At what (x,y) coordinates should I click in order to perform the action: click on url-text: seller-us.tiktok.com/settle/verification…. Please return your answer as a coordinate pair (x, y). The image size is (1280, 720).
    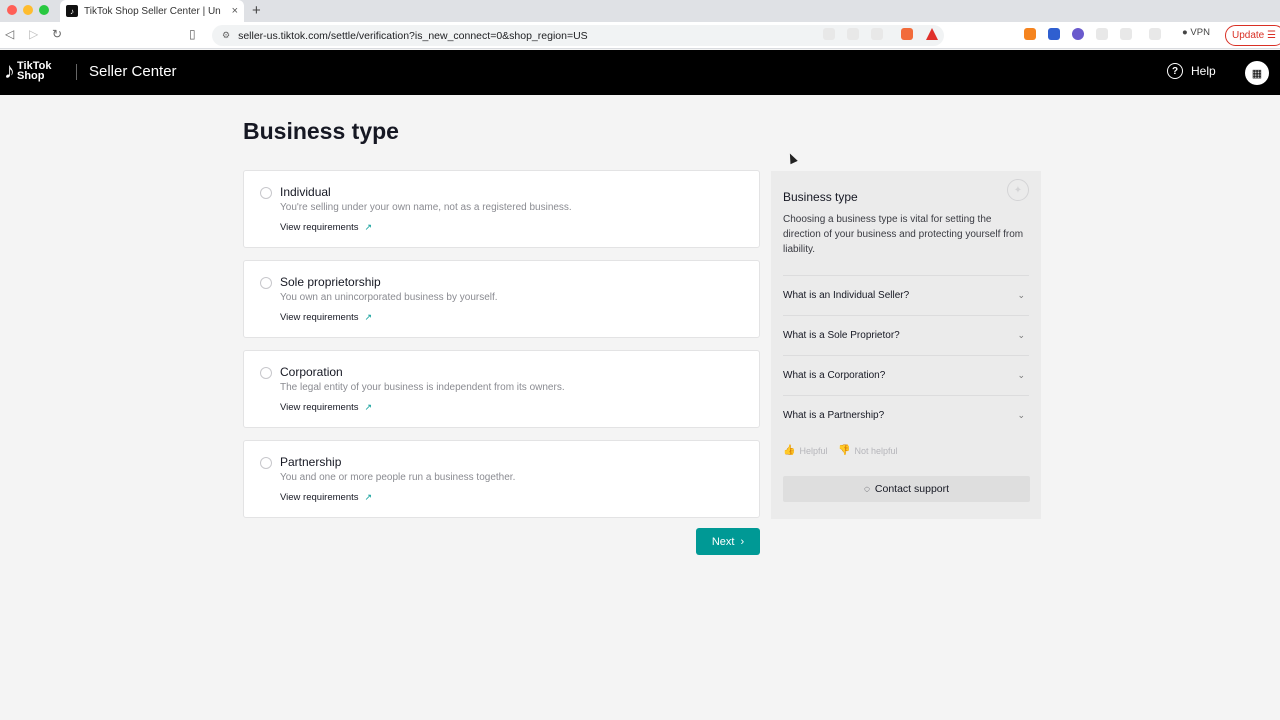
    Looking at the image, I should click on (413, 35).